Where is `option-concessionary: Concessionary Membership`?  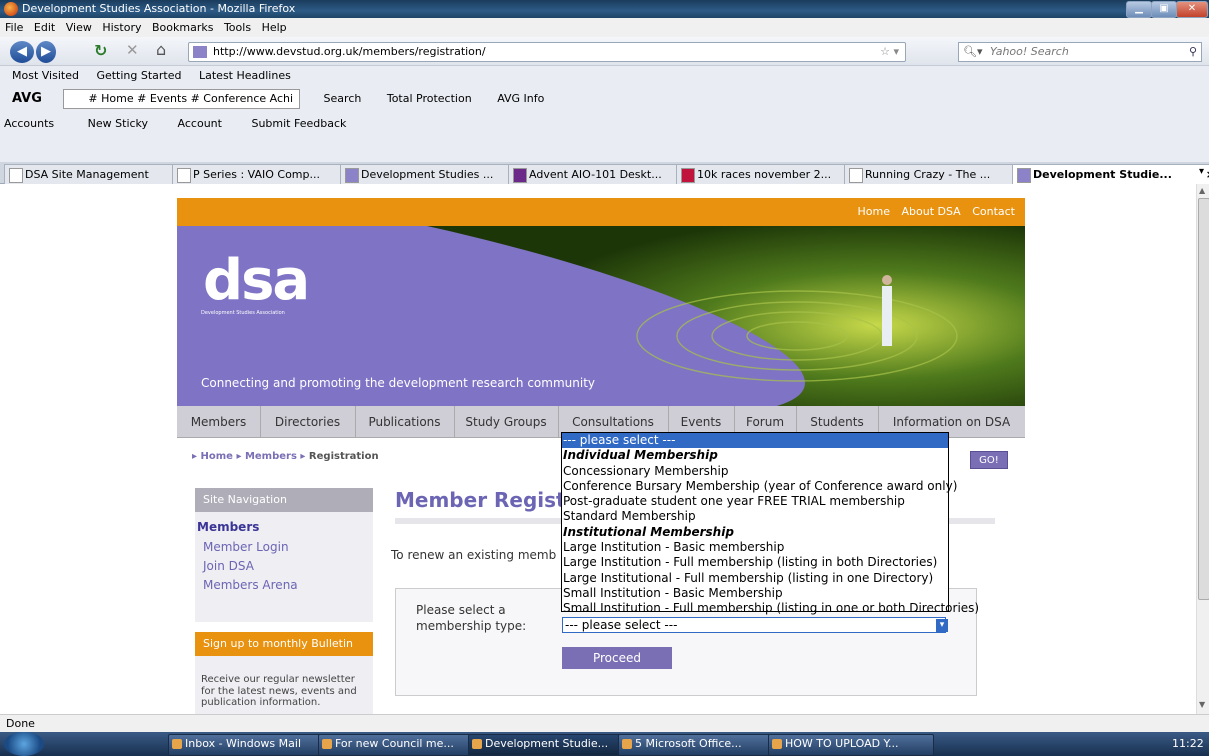
option-concessionary: Concessionary Membership is located at coordinates (755, 471).